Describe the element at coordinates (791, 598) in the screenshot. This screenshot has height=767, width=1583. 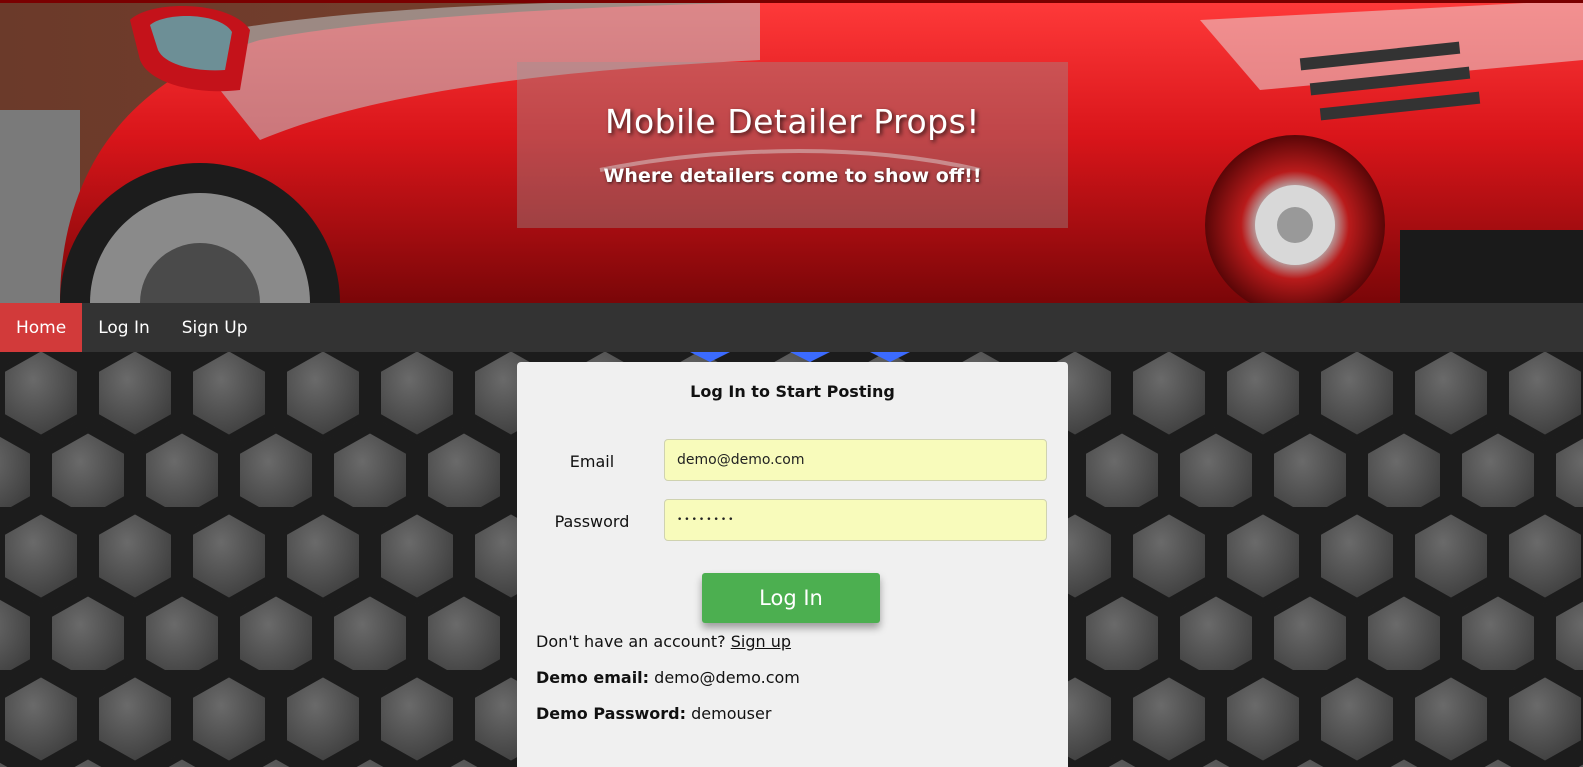
I see `login-button: Log In` at that location.